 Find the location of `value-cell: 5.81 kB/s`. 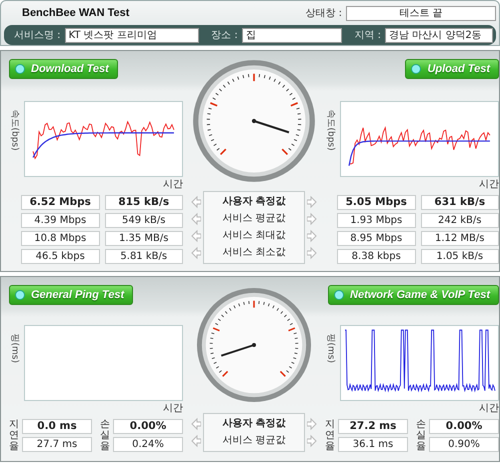

value-cell: 5.81 kB/s is located at coordinates (143, 256).